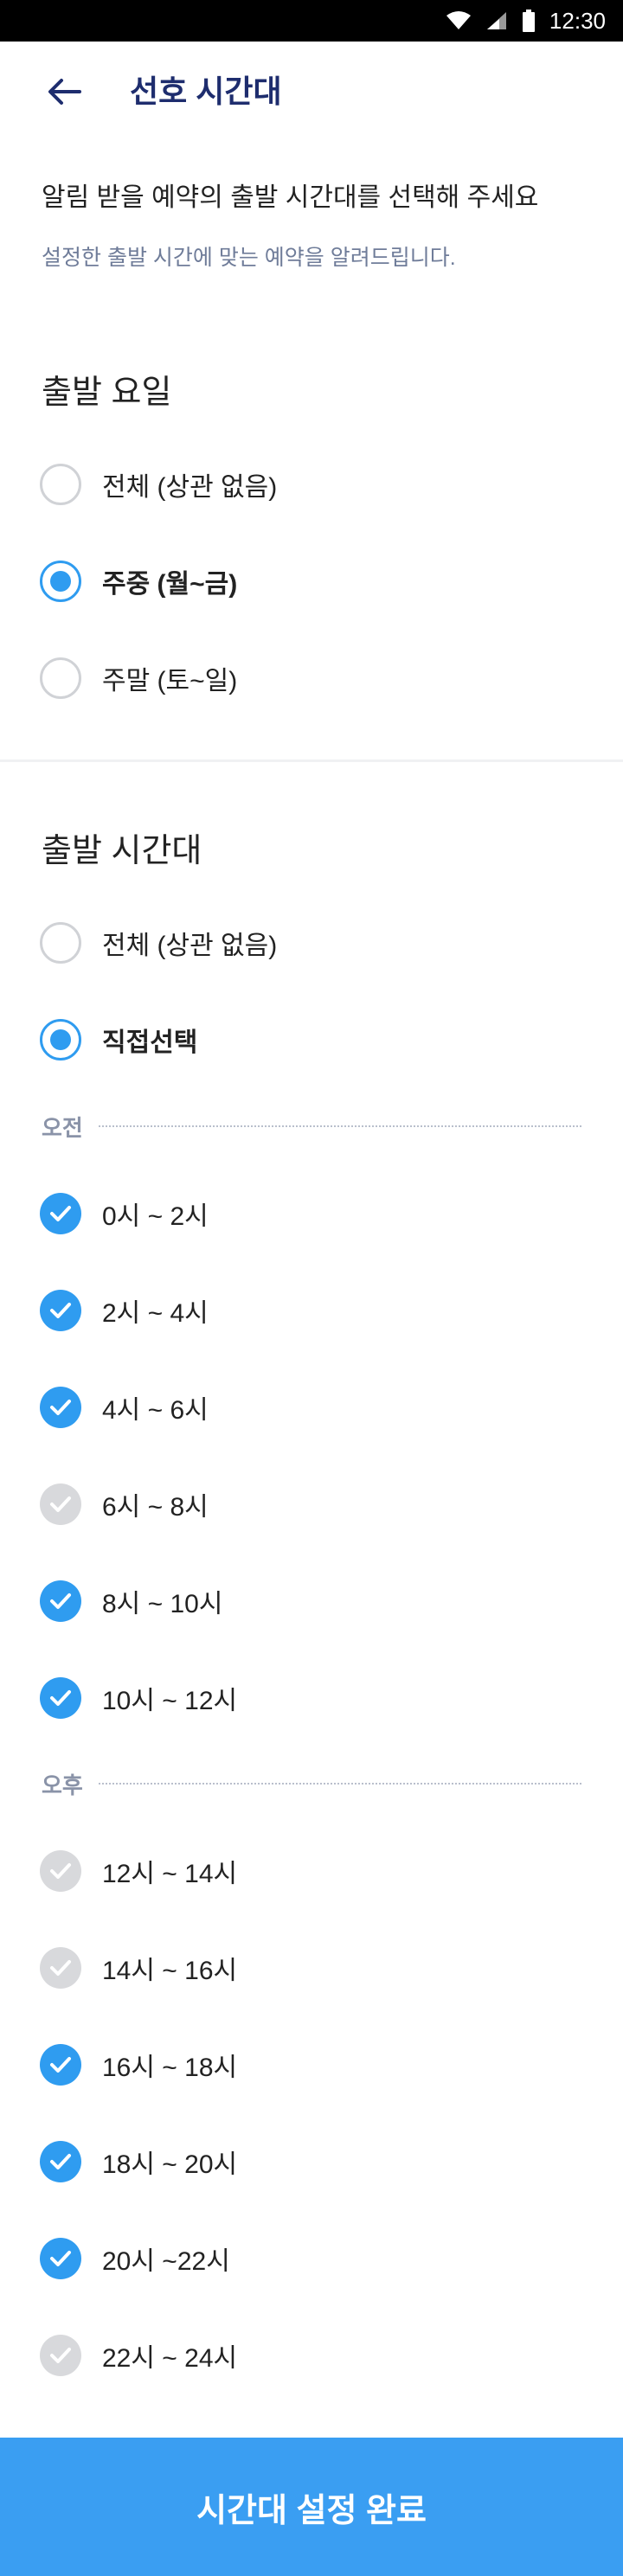 This screenshot has width=623, height=2576. I want to click on time-slot: 18시 ~ 20시, so click(308, 2162).